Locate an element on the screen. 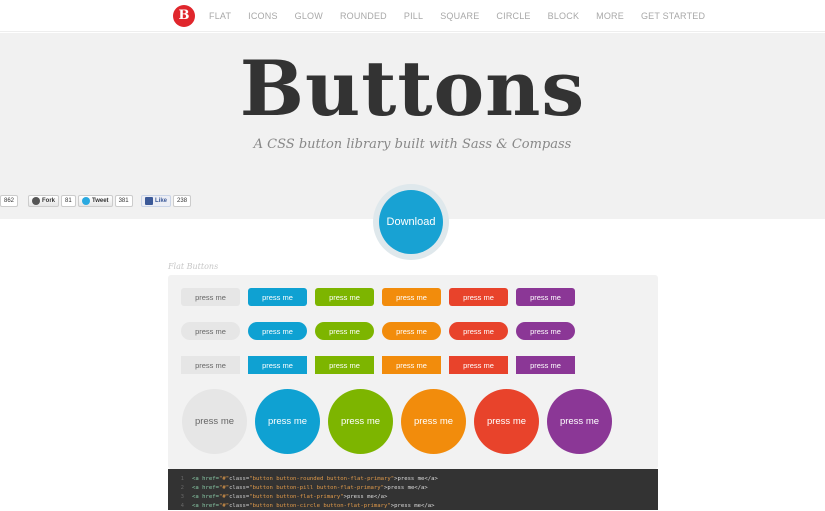 Image resolution: width=825 pixels, height=511 pixels. facebook-like-widget: Like 238 is located at coordinates (166, 201).